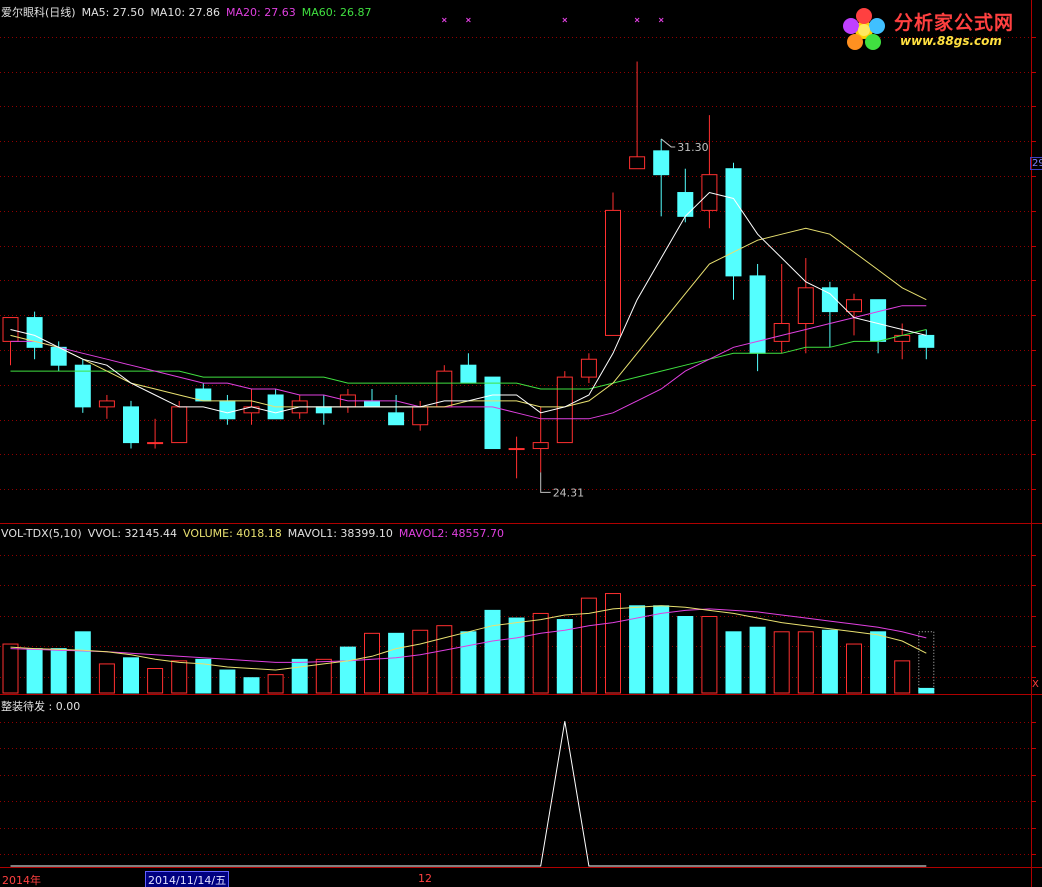 The image size is (1042, 887). I want to click on high-price-label: 31.30, so click(693, 147).